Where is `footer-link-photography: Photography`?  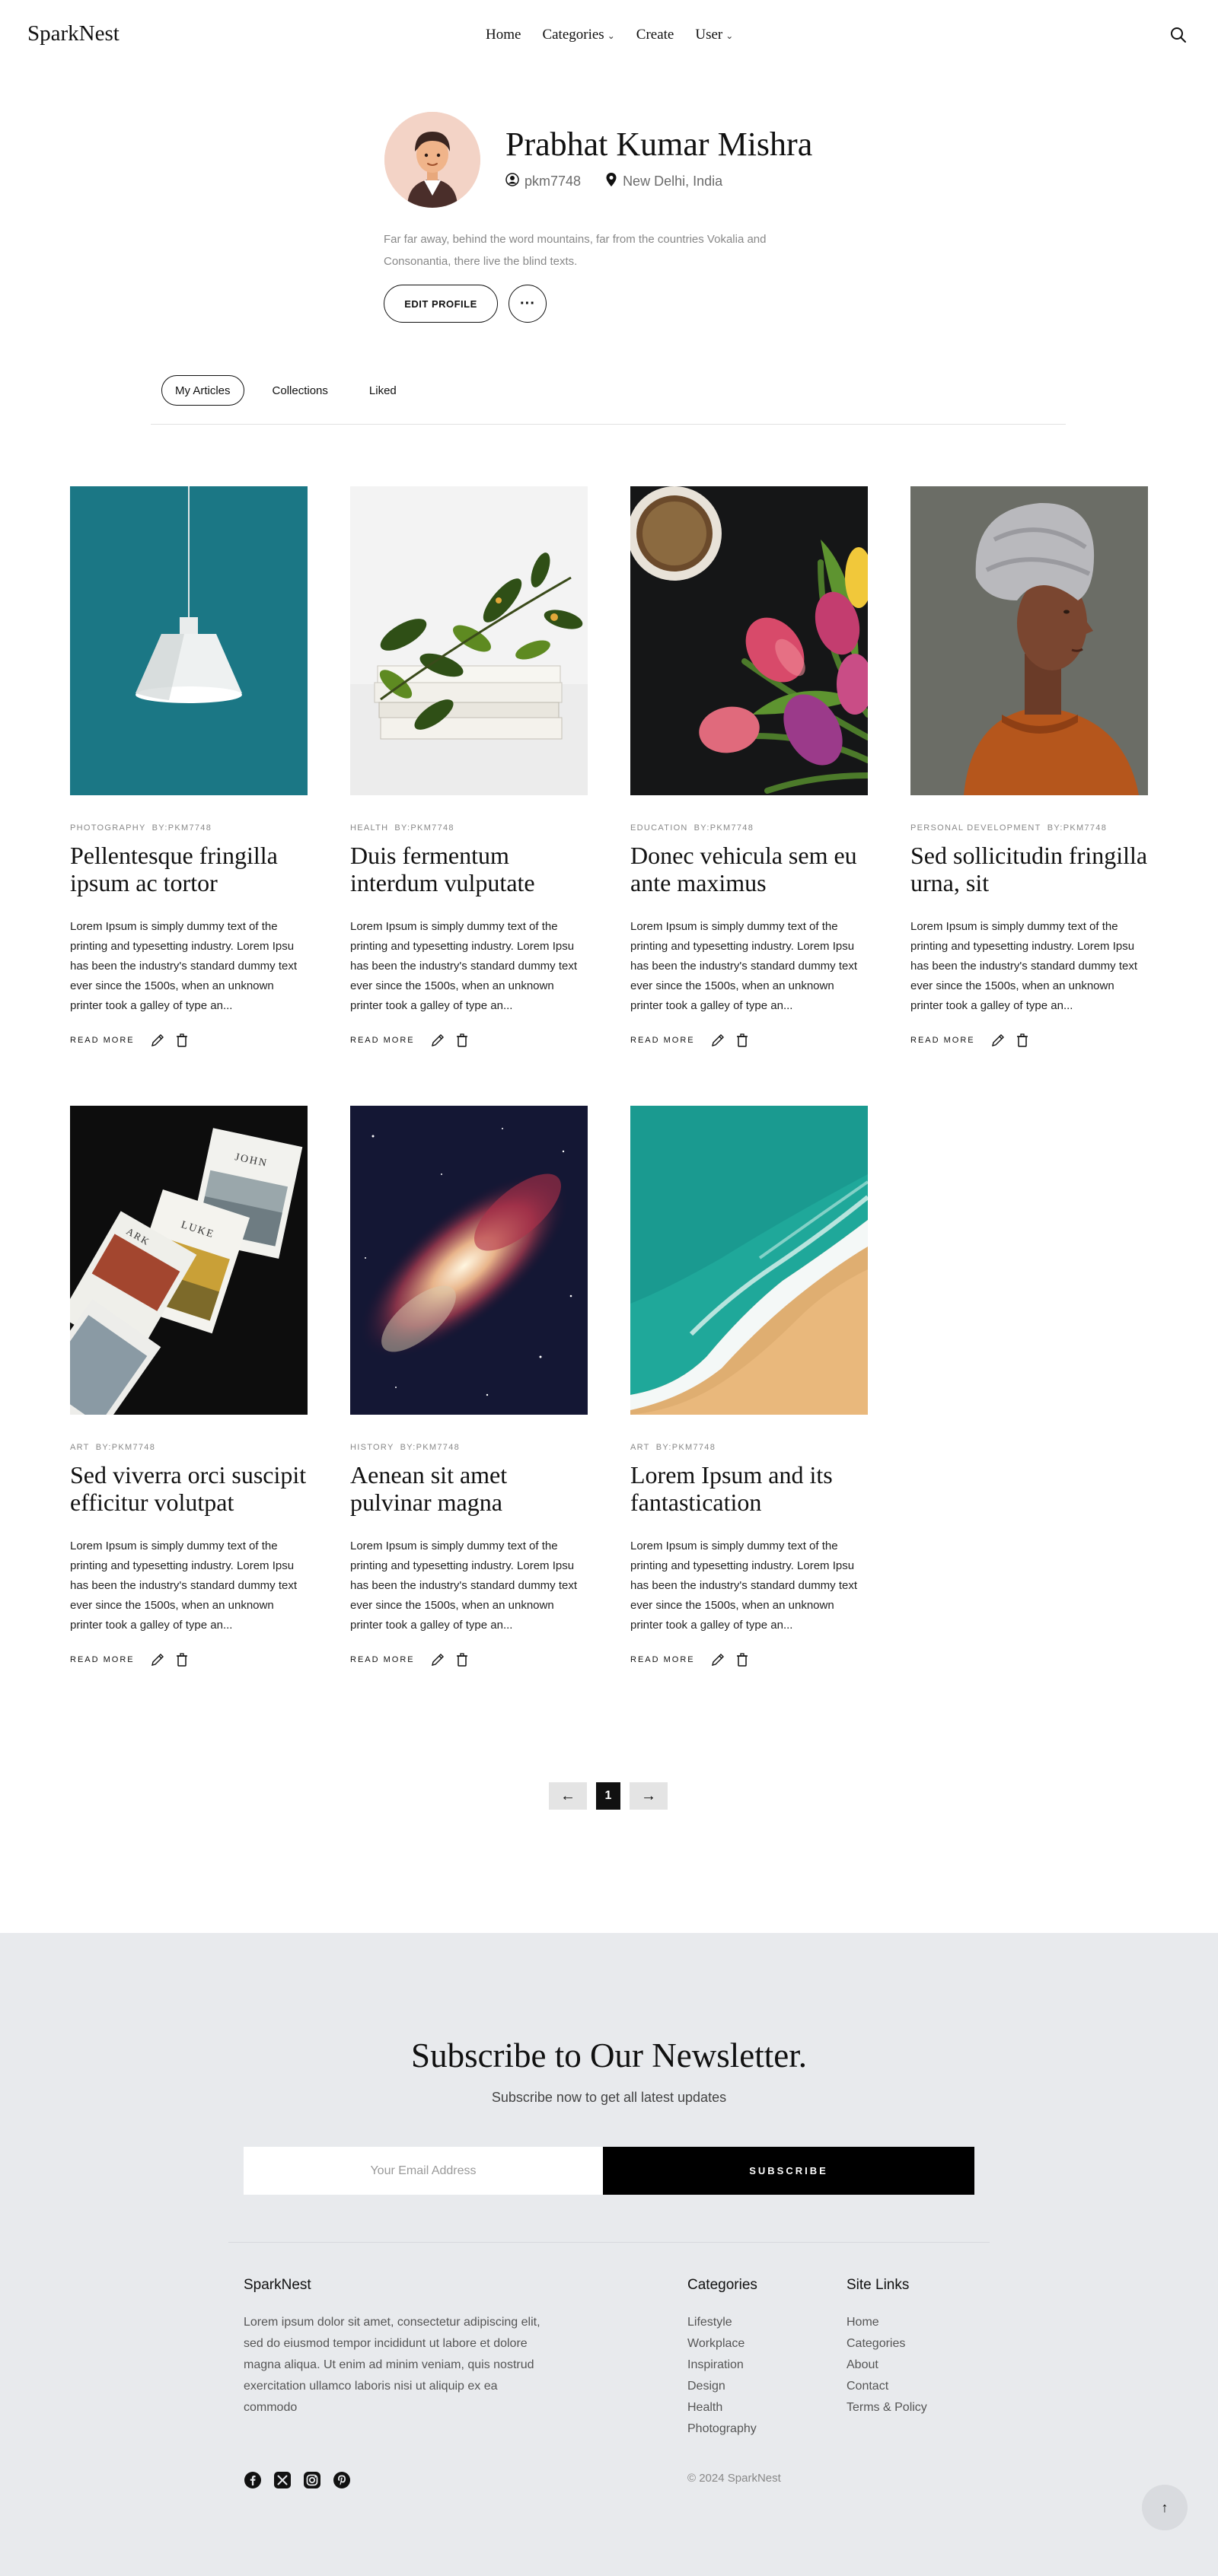
footer-link-photography: Photography is located at coordinates (722, 2429).